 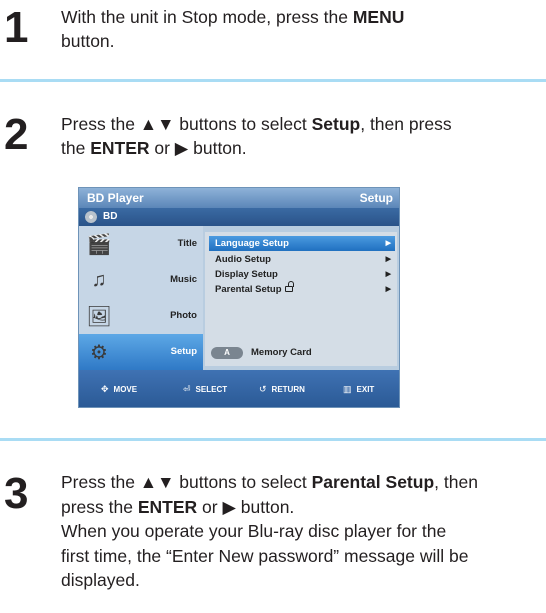 What do you see at coordinates (99, 279) in the screenshot?
I see `music-note-icon: ♫` at bounding box center [99, 279].